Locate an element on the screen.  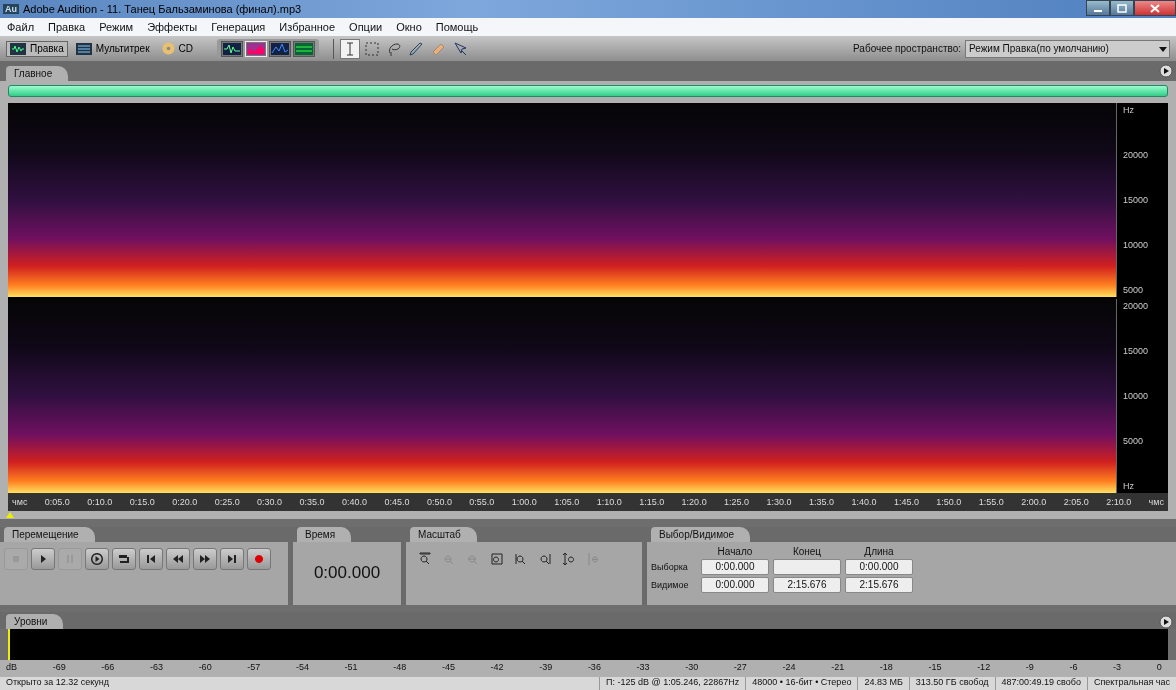
panel-tab: Главное is located at coordinates (37, 73).